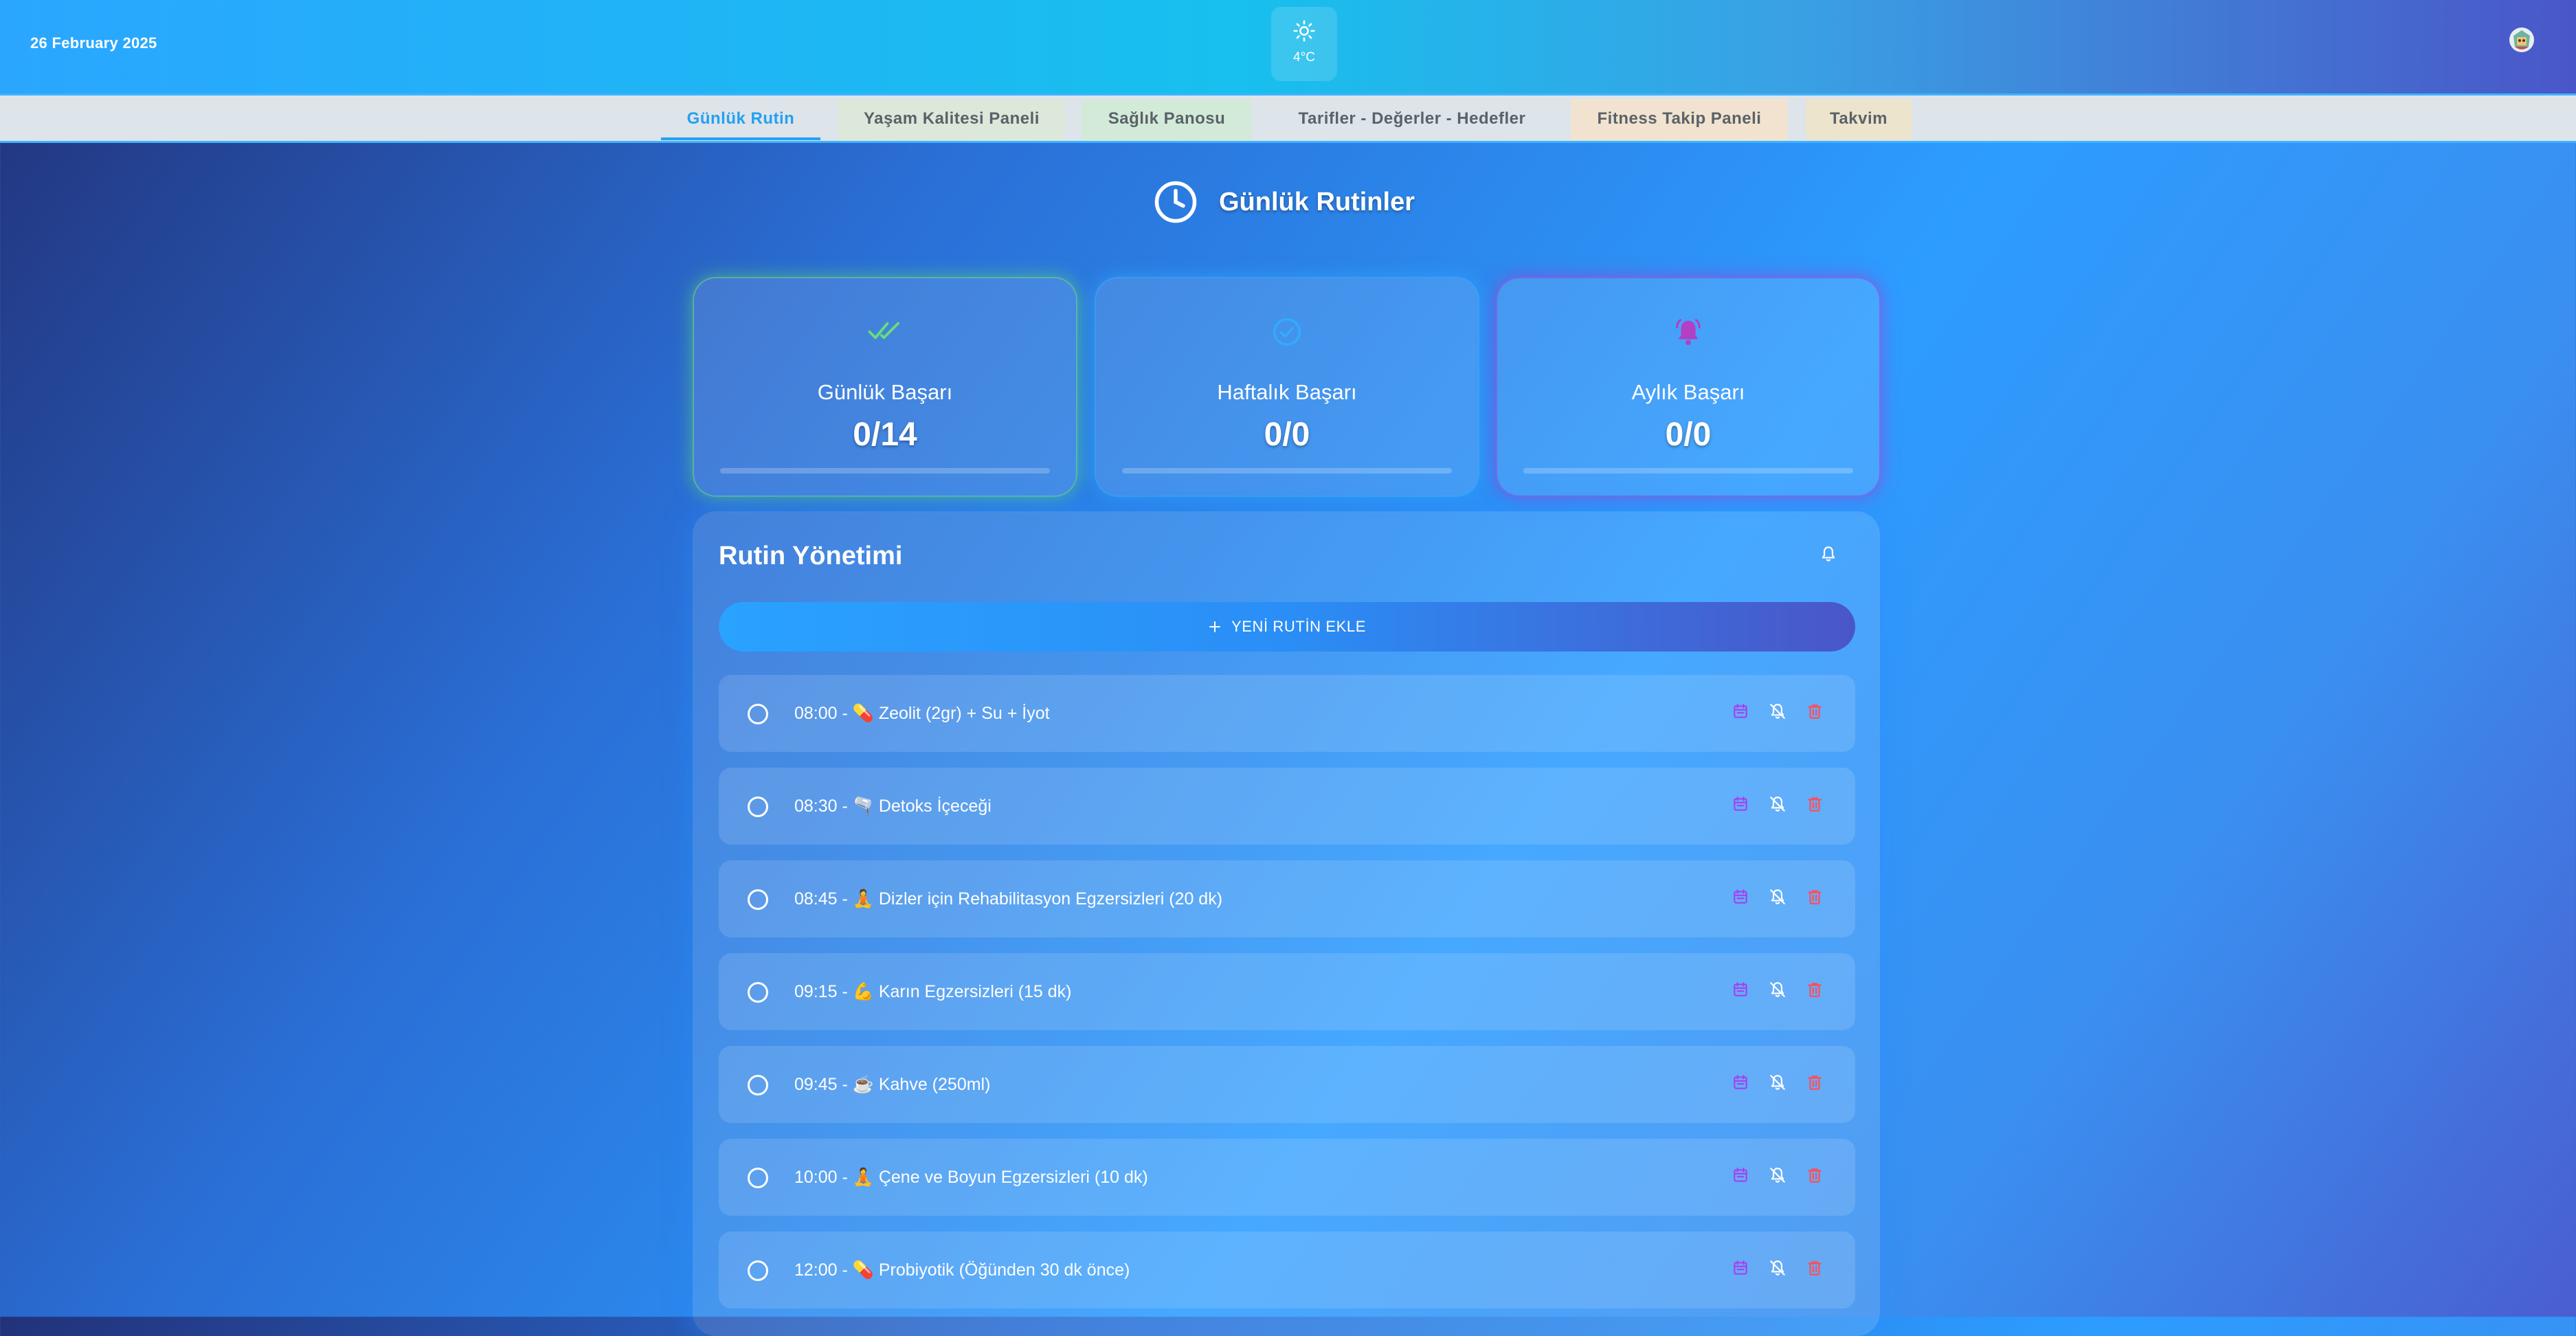 The width and height of the screenshot is (2576, 1336). I want to click on double-check-icon, so click(883, 330).